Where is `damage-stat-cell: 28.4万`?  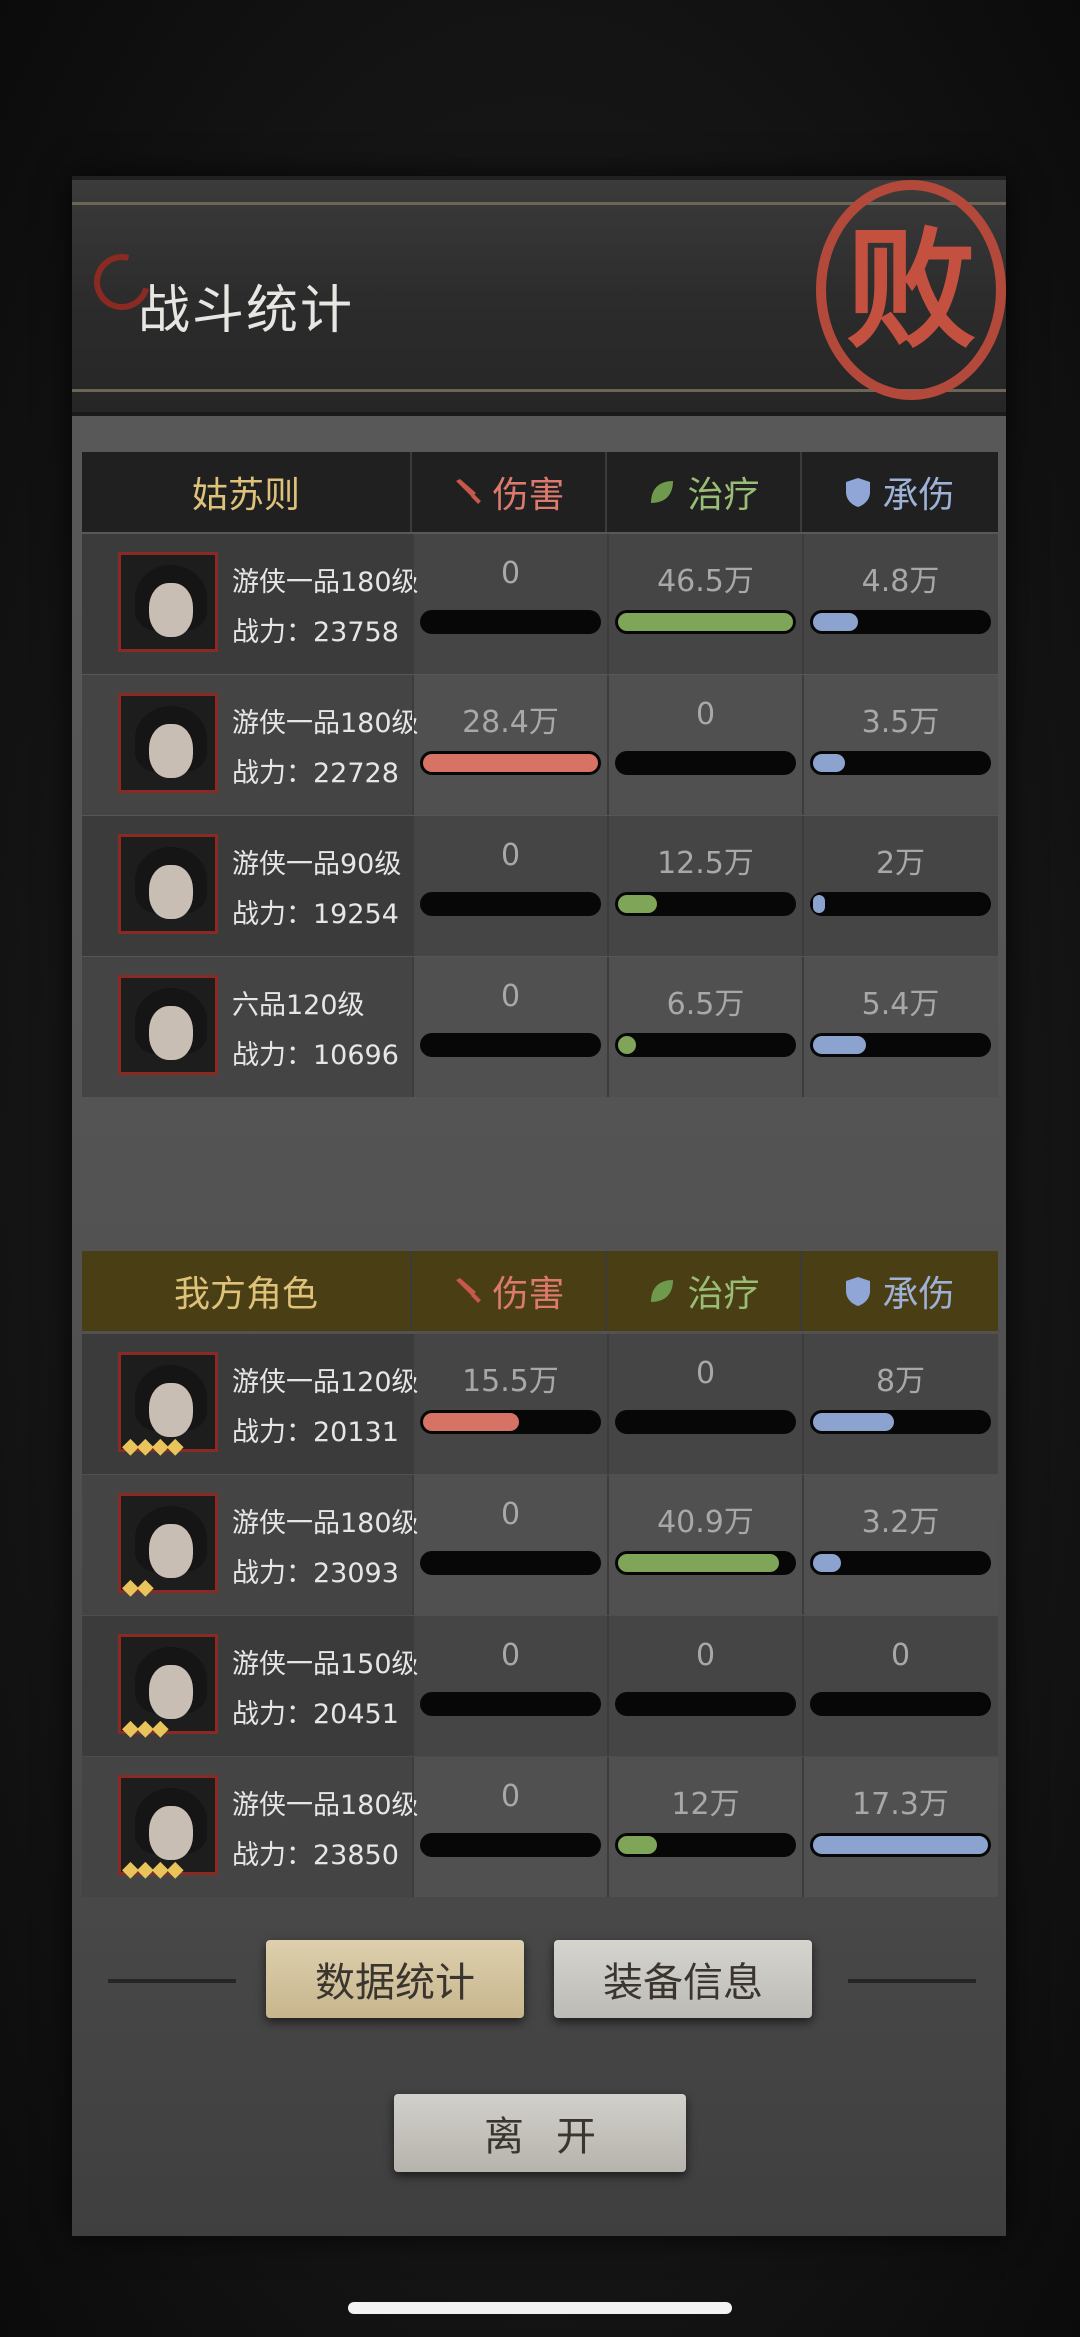 damage-stat-cell: 28.4万 is located at coordinates (509, 745).